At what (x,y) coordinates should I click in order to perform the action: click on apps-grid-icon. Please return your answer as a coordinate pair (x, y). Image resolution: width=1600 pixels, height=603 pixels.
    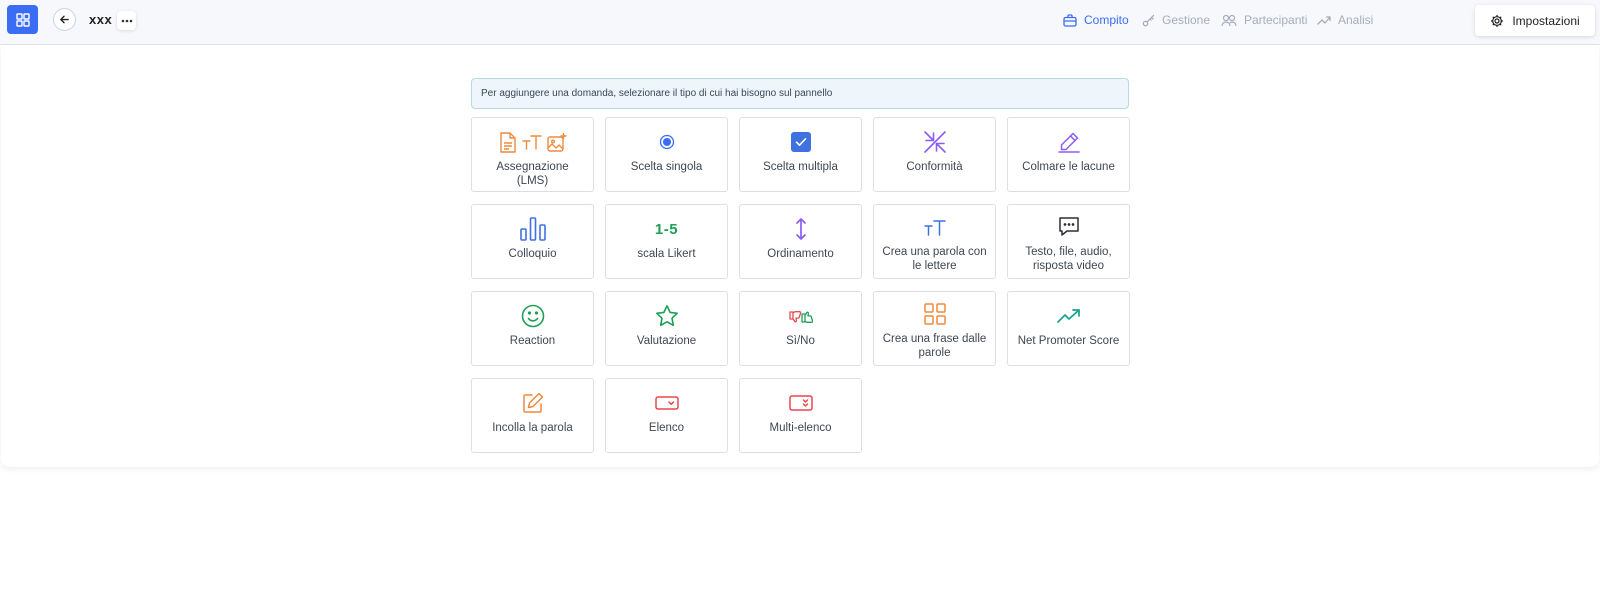
    Looking at the image, I should click on (22, 19).